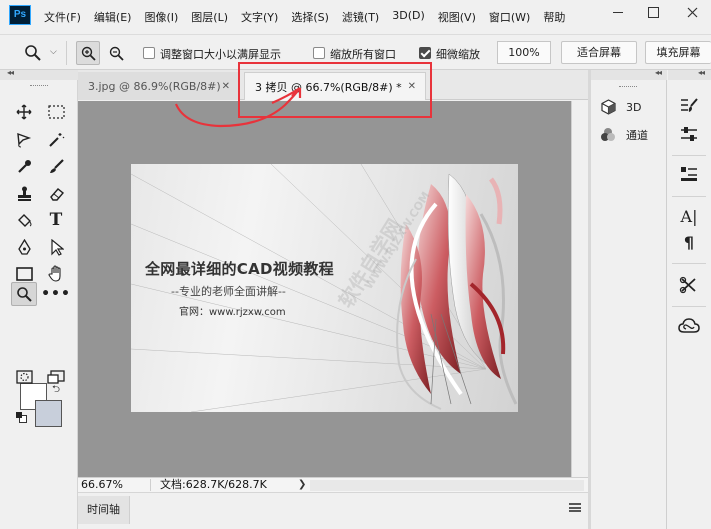  Describe the element at coordinates (62, 17) in the screenshot. I see `menu-file: 文件(F)` at that location.